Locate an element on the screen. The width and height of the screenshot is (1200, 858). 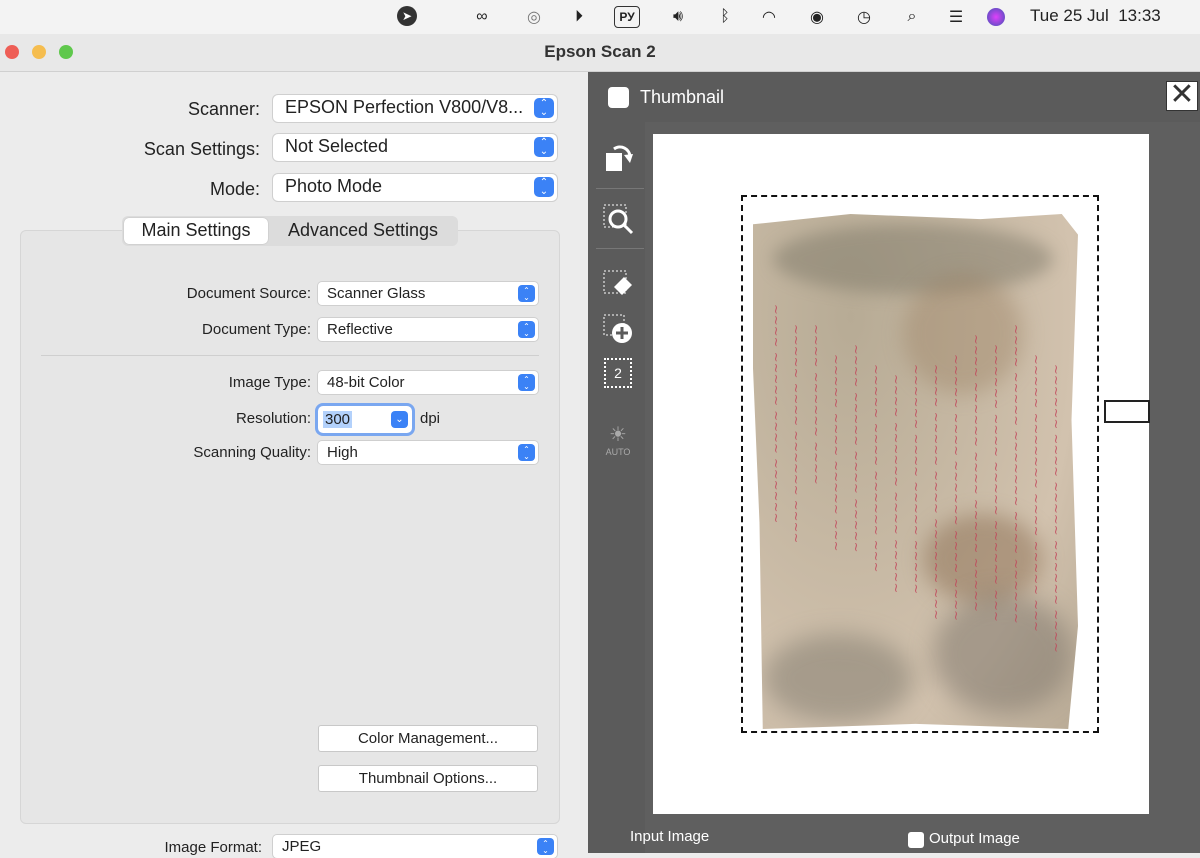
image-format-value: JPEG is located at coordinates (302, 846).